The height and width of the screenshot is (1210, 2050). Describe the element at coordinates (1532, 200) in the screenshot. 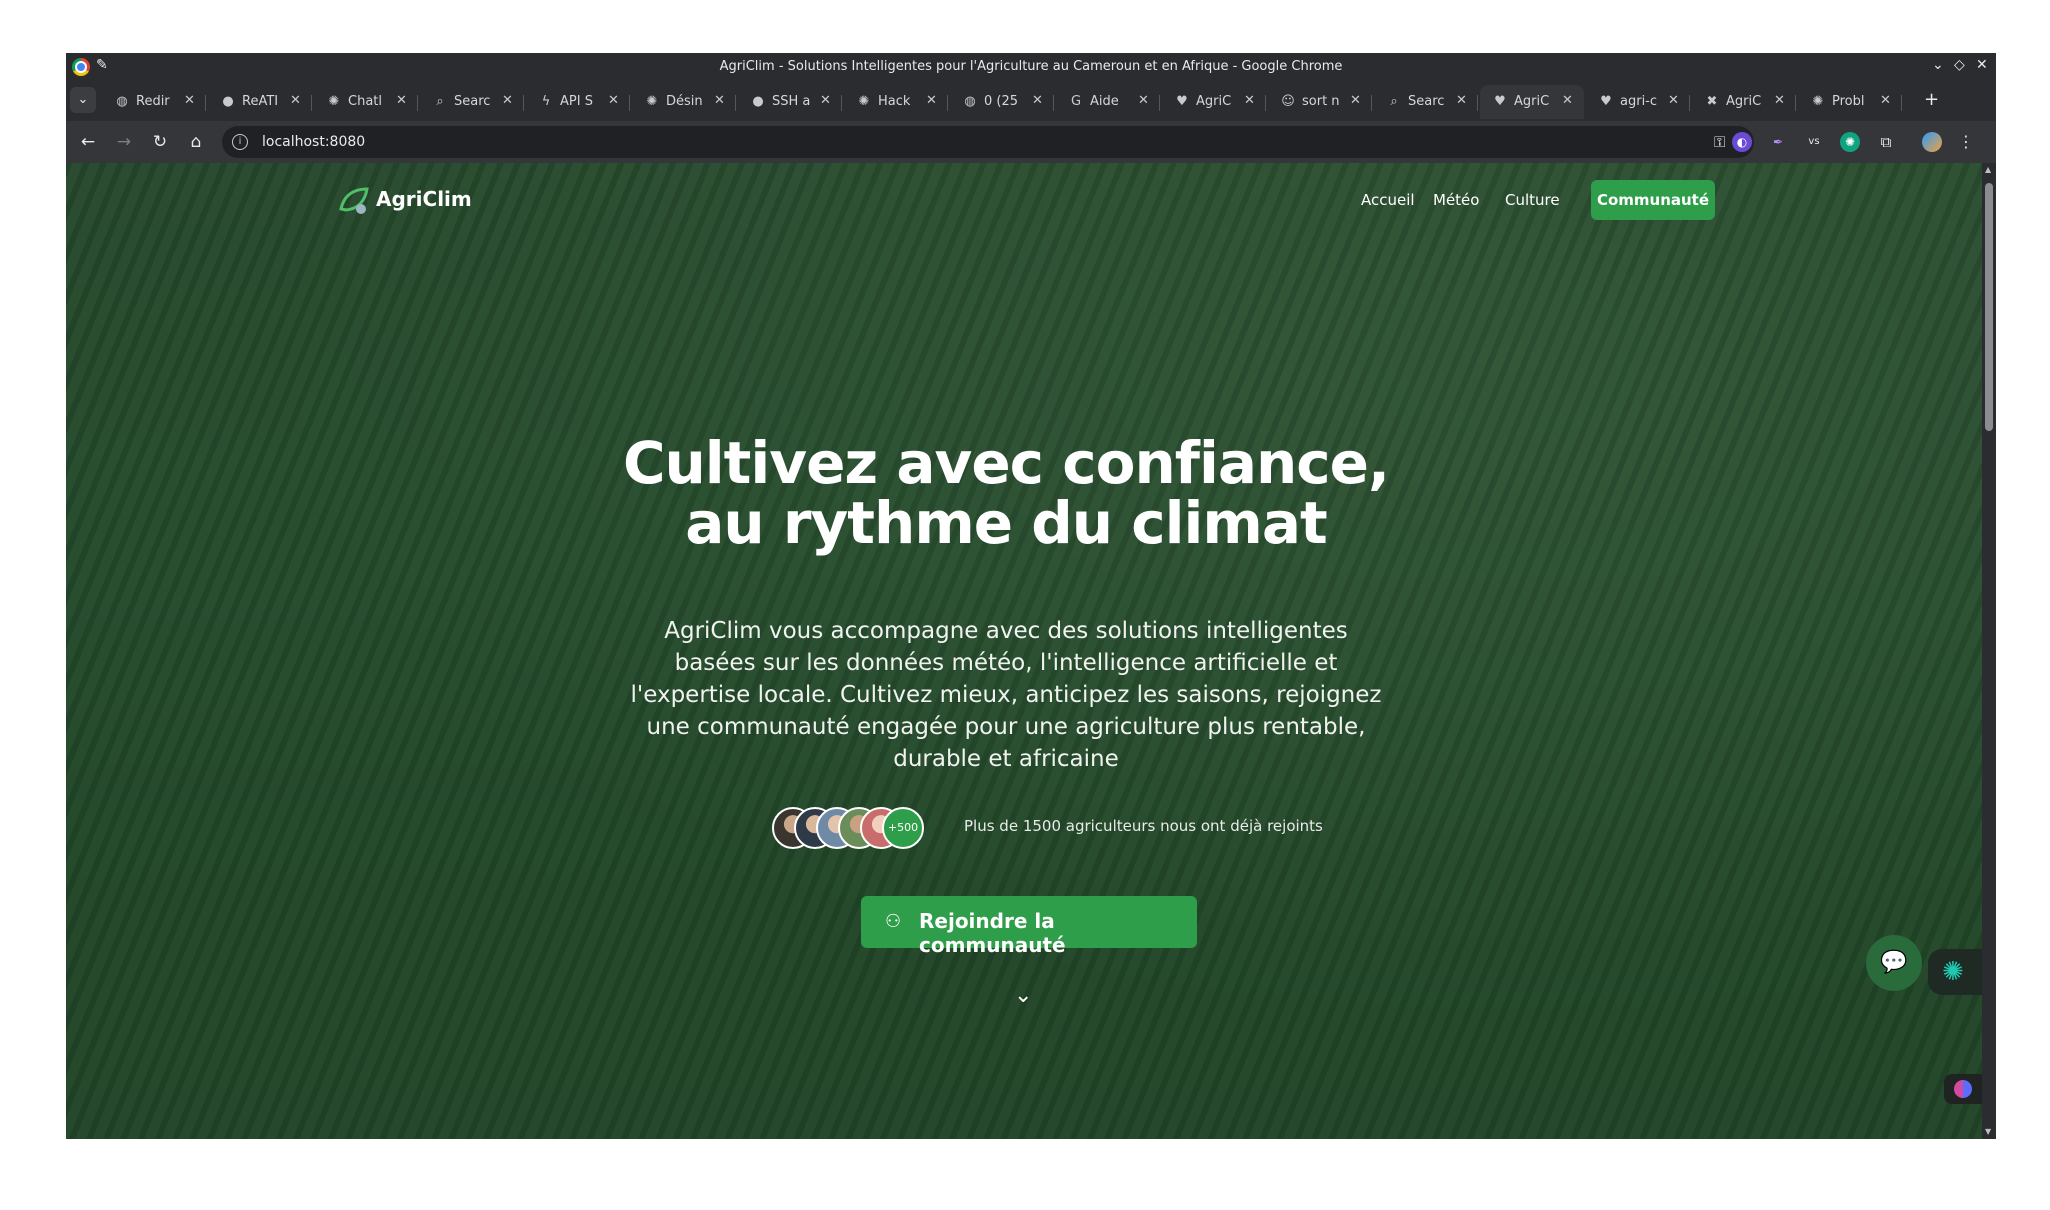

I see `nav-link-crop: Culture` at that location.